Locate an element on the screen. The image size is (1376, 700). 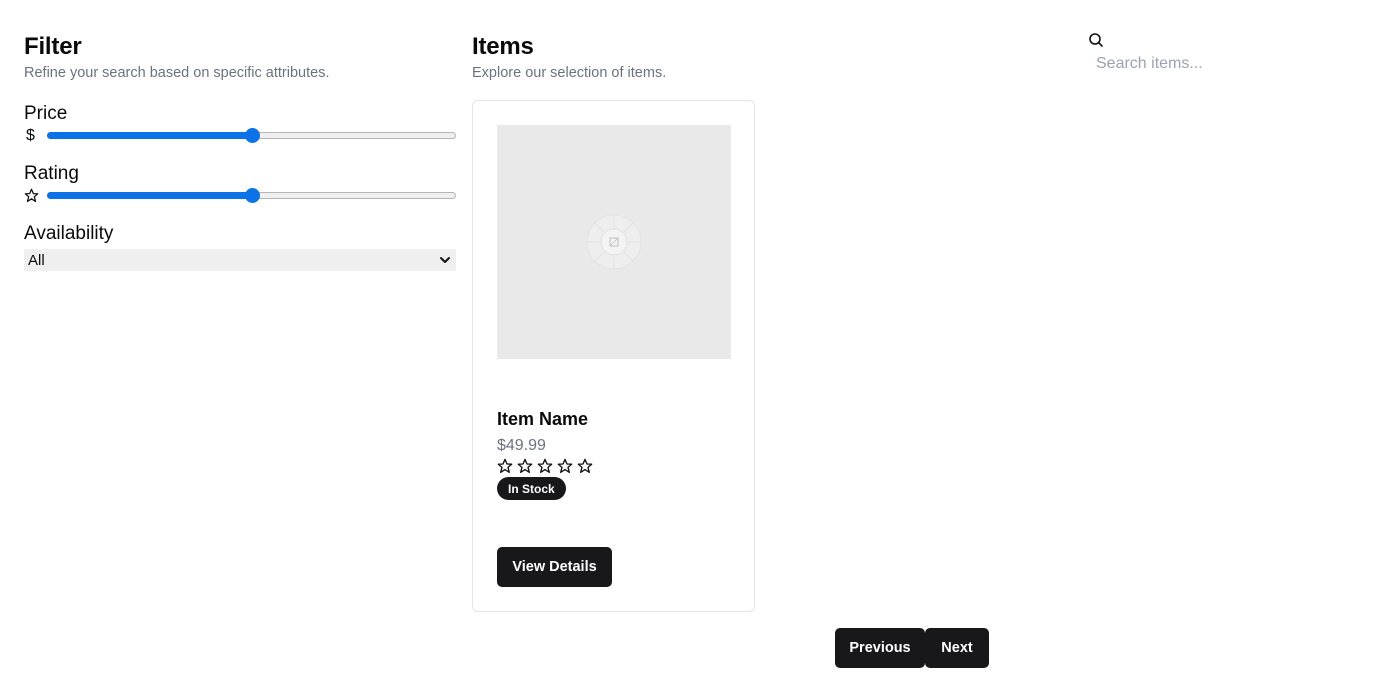
previous-button: Previous is located at coordinates (880, 648).